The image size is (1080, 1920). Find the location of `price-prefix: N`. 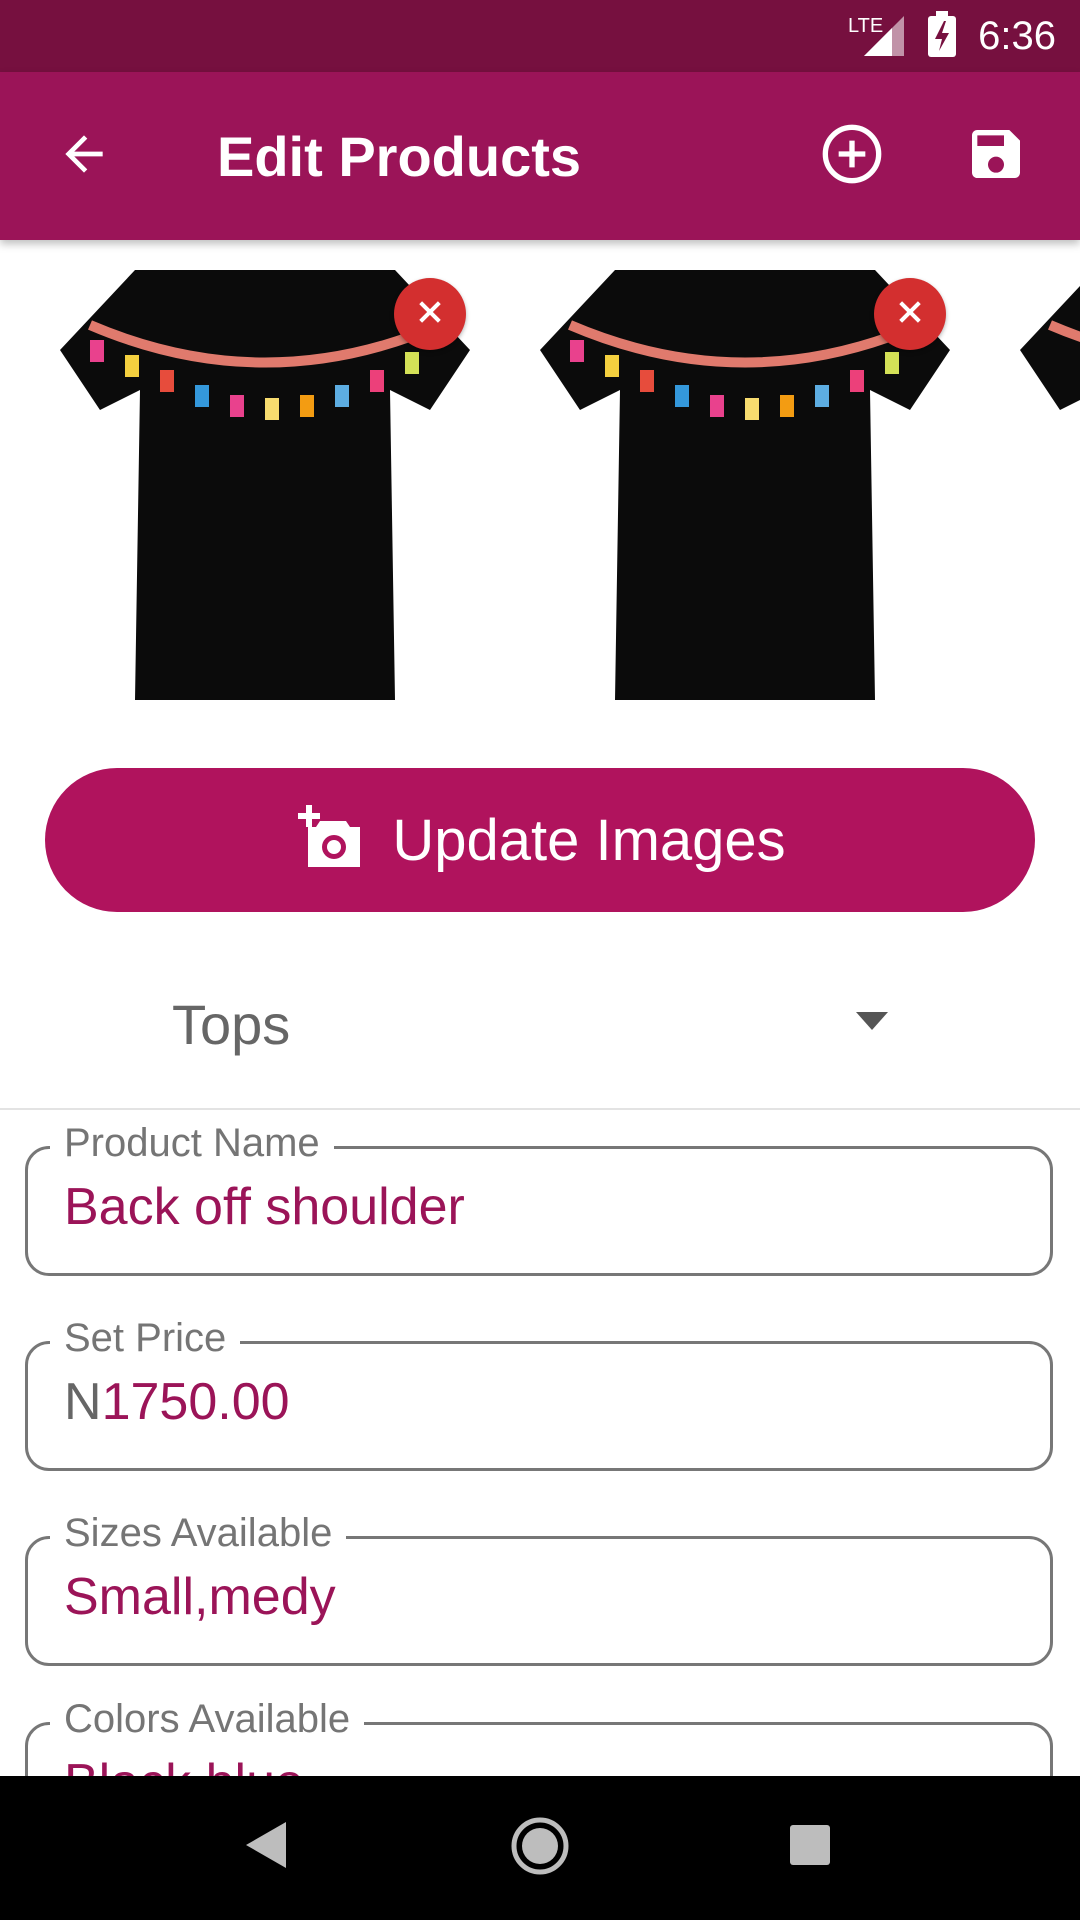

price-prefix: N is located at coordinates (83, 1402).